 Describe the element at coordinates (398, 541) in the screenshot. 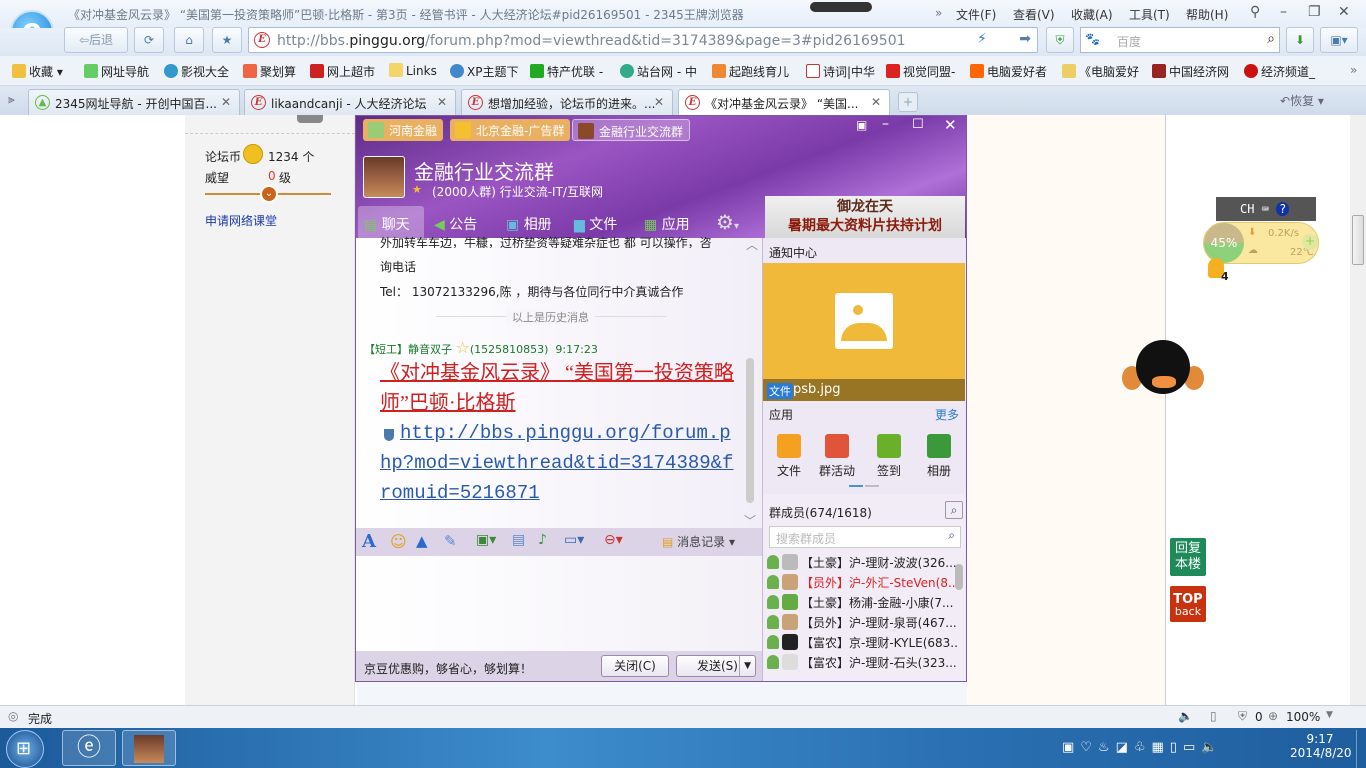

I see `emoji-icon: ☺` at that location.